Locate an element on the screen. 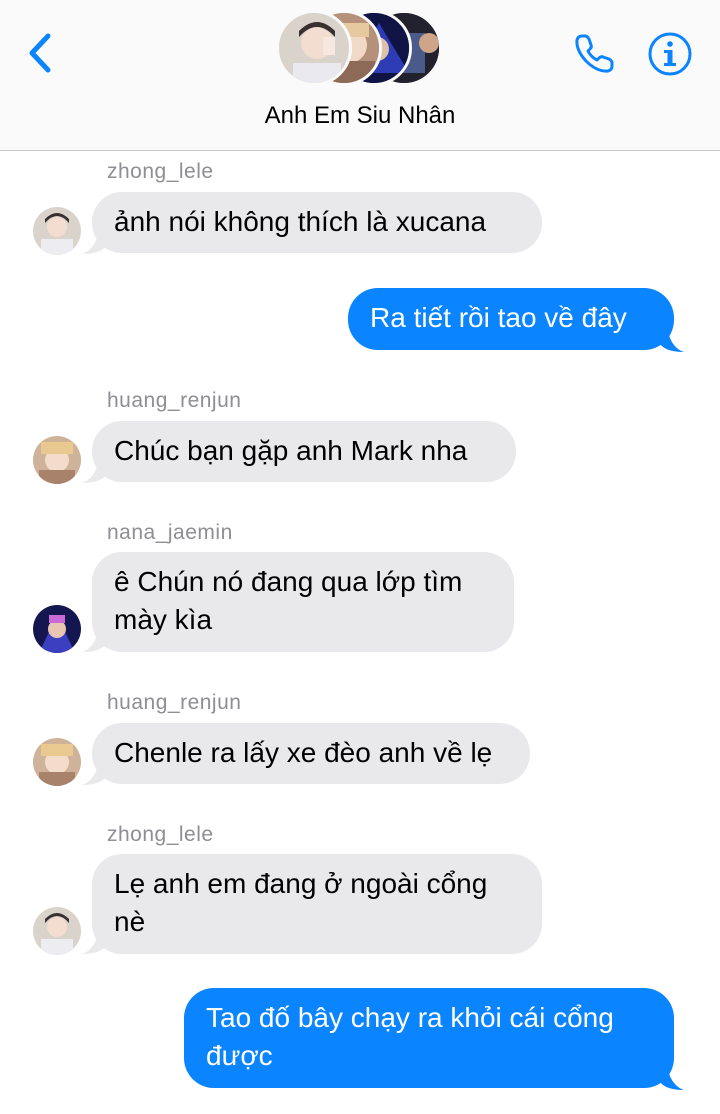 The width and height of the screenshot is (720, 1114). message-line: mày kìa is located at coordinates (163, 619).